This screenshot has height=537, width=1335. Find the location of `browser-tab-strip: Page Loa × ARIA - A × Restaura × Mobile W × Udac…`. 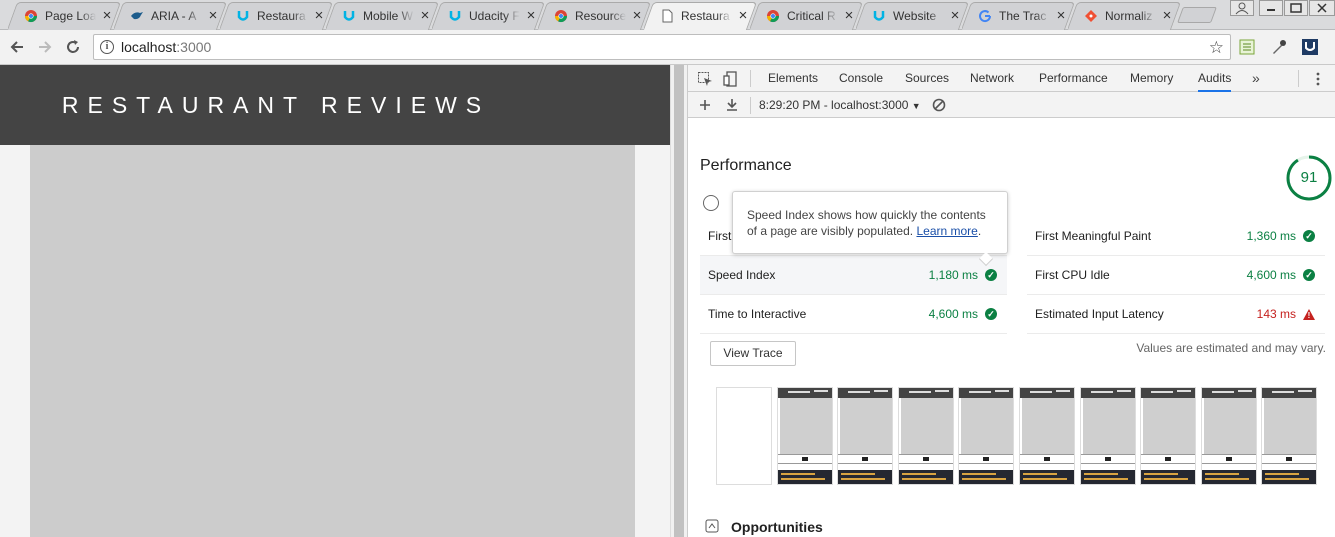

browser-tab-strip: Page Loa × ARIA - A × Restaura × Mobile W × Udac… is located at coordinates (667, 15).